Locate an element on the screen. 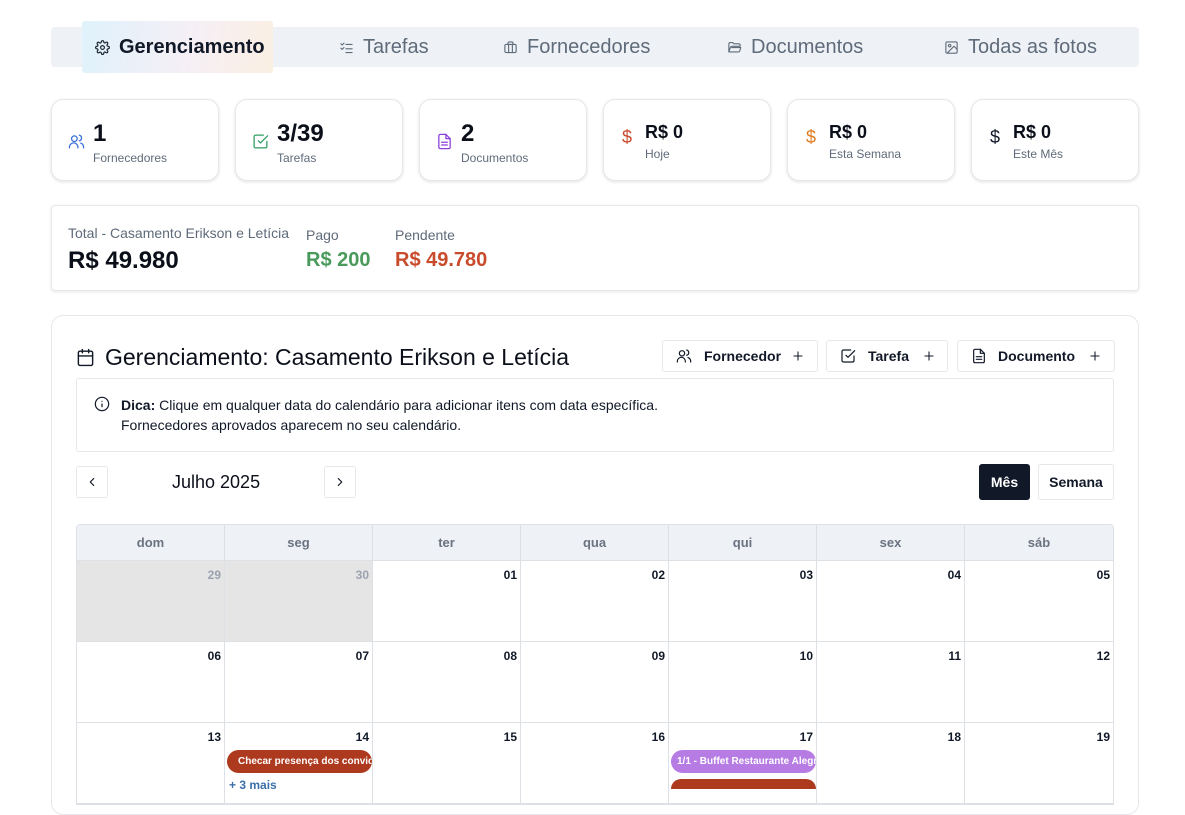 Image resolution: width=1185 pixels, height=815 pixels. tab-gerenciamento: Gerenciamento is located at coordinates (180, 47).